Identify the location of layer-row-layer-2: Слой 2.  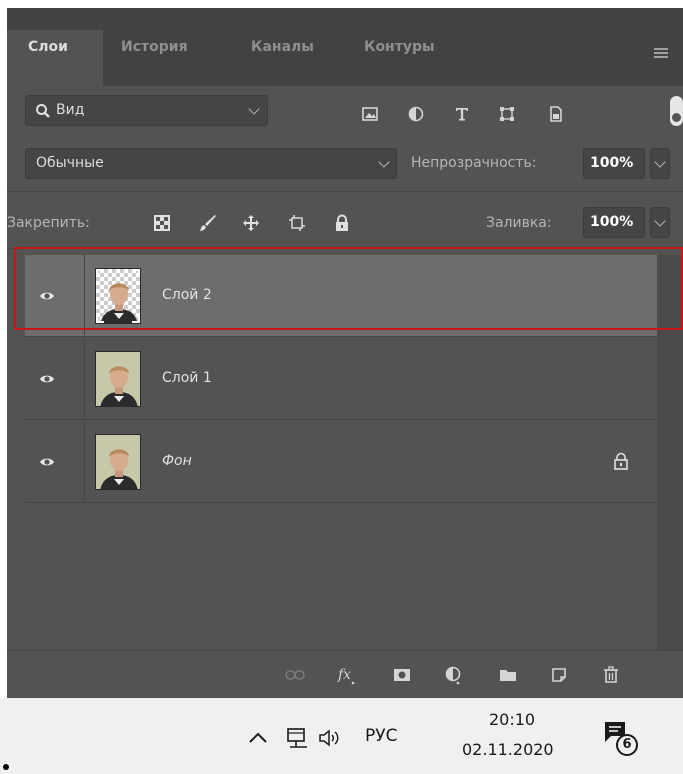
(341, 296).